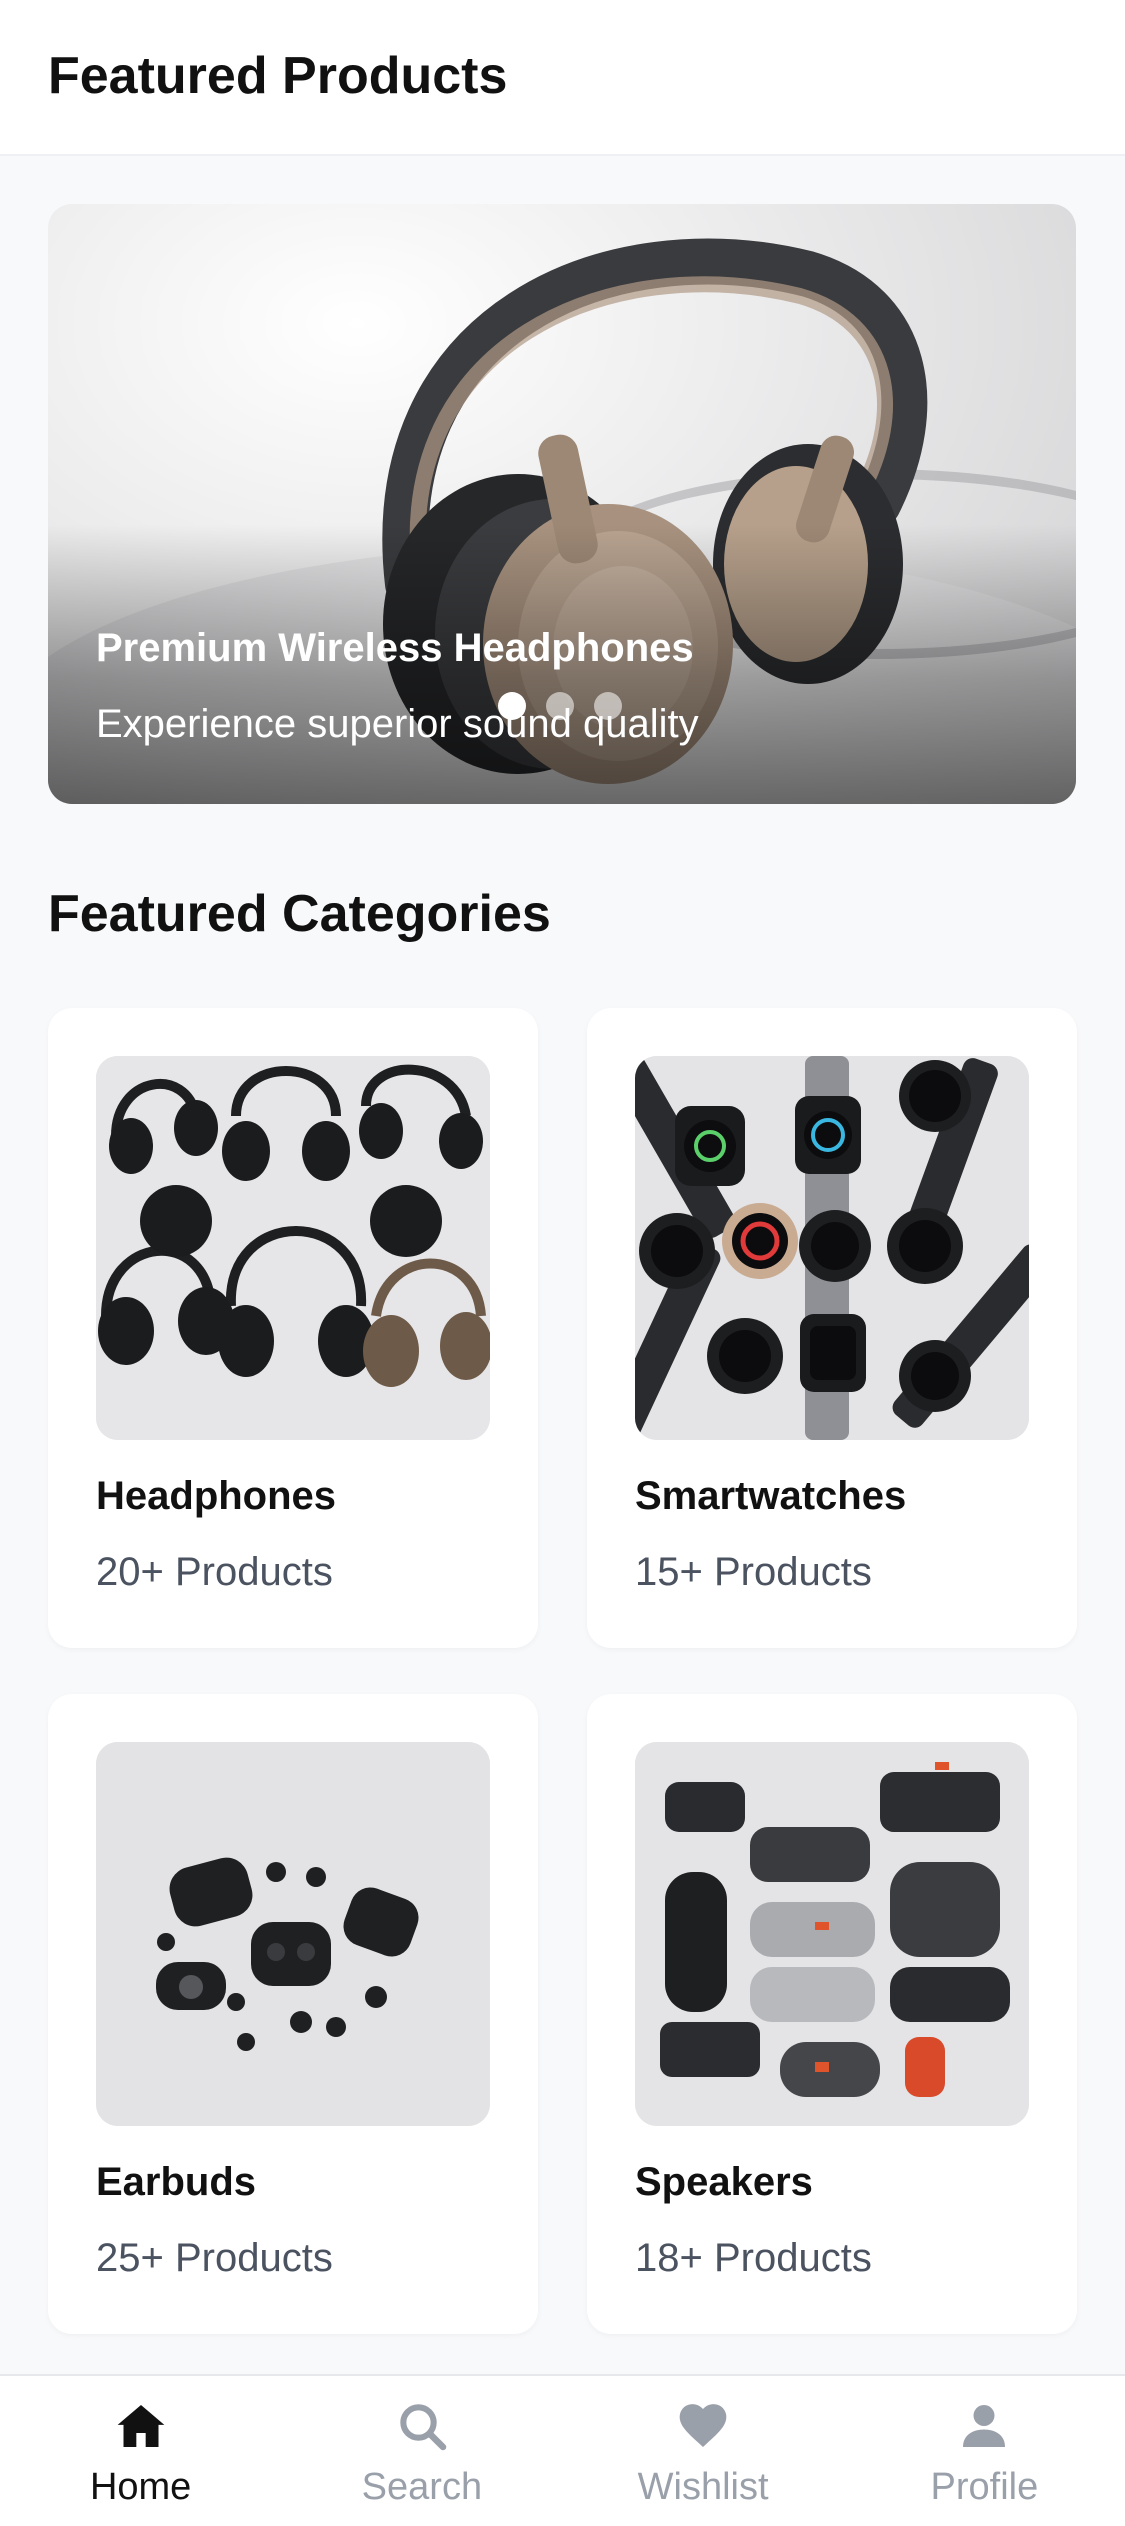 The height and width of the screenshot is (2526, 1125). I want to click on nav-wishlist: Wishlist, so click(703, 2451).